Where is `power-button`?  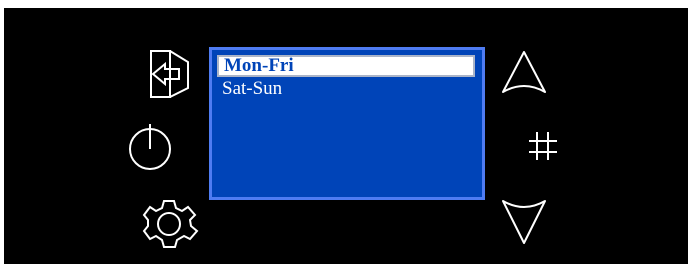 power-button is located at coordinates (152, 148).